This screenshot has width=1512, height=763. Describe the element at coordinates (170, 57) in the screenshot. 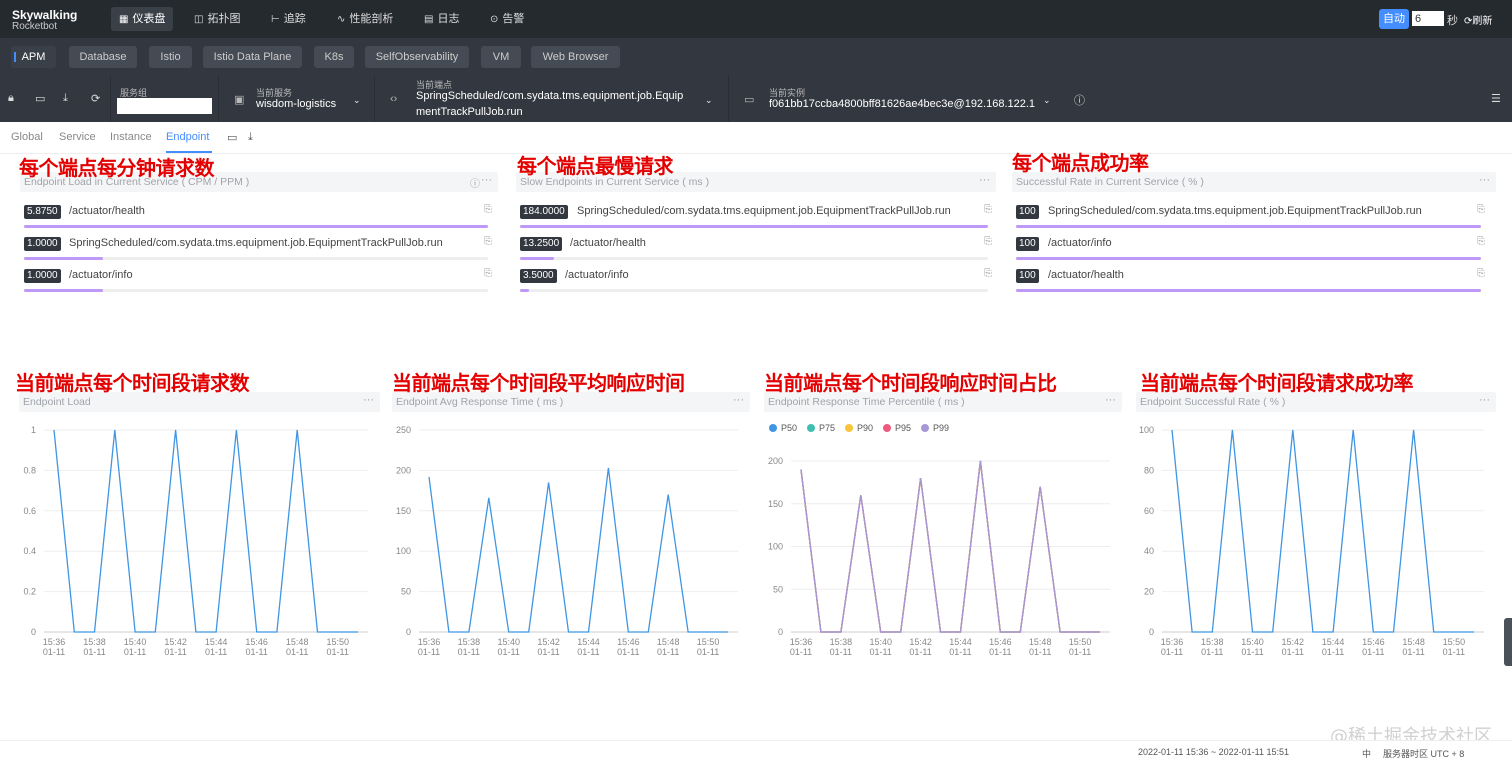

I see `layer-istio: Istio` at that location.